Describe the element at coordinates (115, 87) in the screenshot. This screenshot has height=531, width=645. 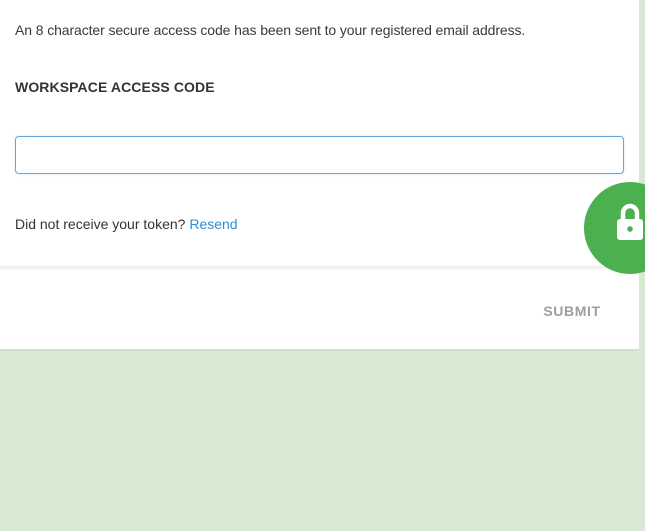
I see `access-code-label: WORKSPACE ACCESS CODE` at that location.